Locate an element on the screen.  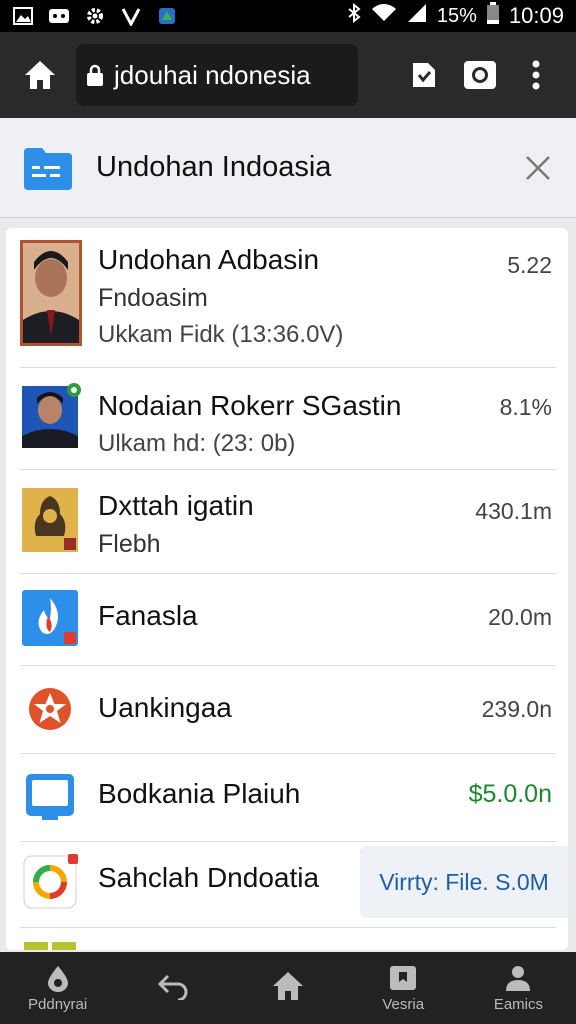
item-meta: Ukkam Fidk (13:36.0V) is located at coordinates (221, 334).